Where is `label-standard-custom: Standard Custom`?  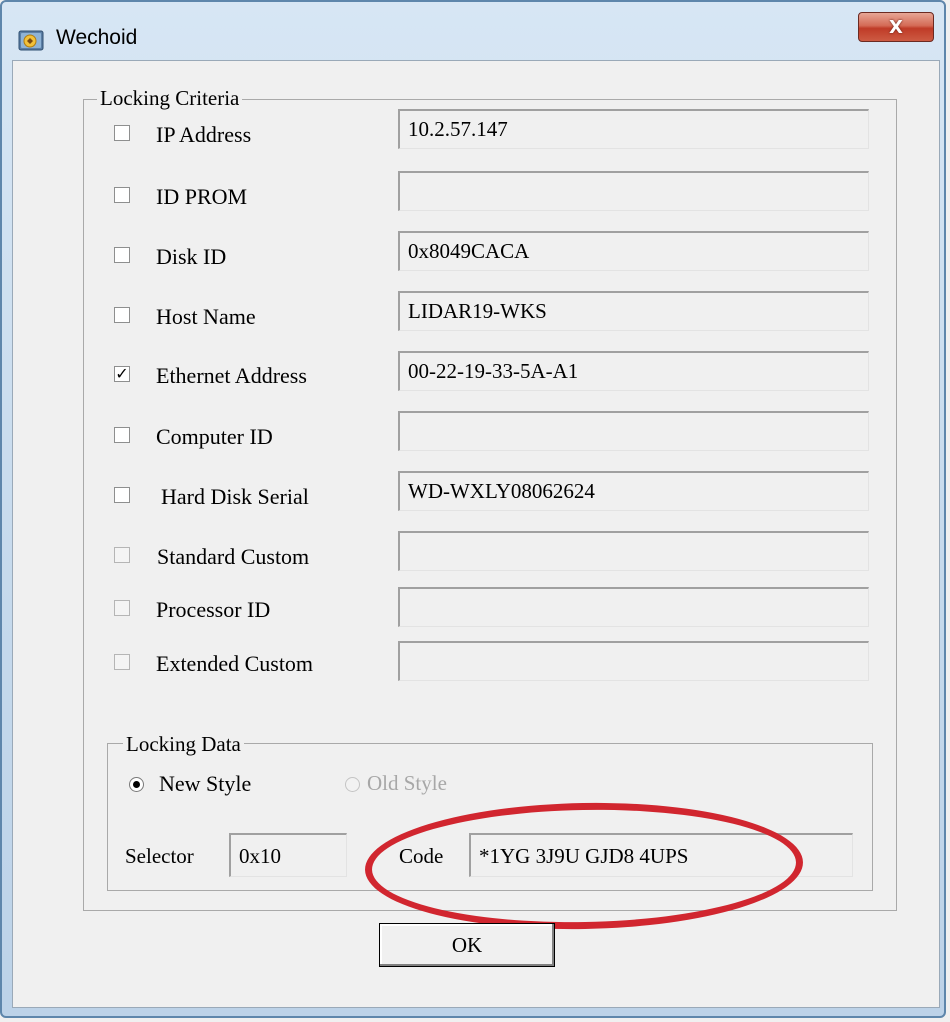 label-standard-custom: Standard Custom is located at coordinates (233, 556).